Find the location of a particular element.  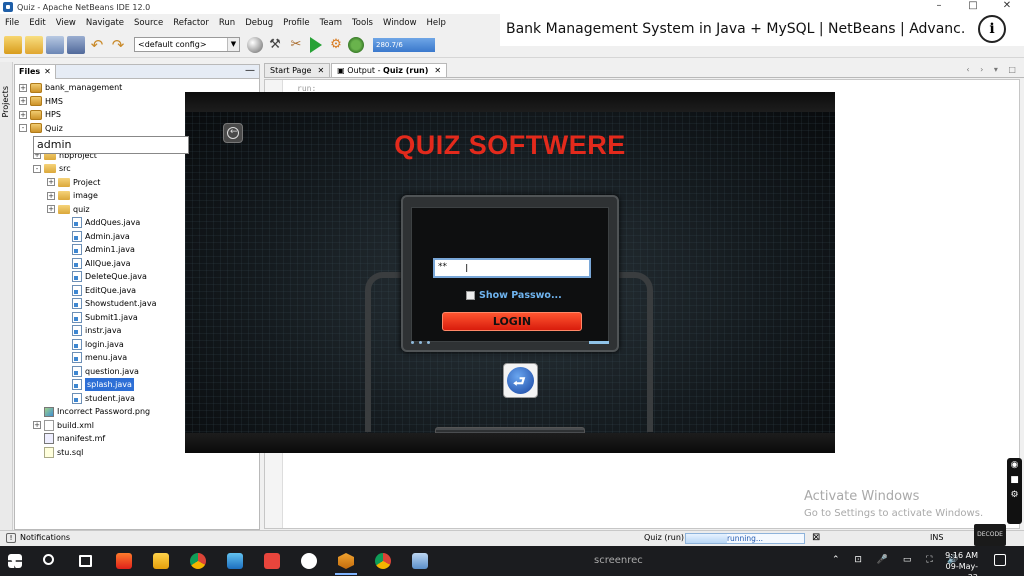

tree-node: + build.xml is located at coordinates (63, 425).